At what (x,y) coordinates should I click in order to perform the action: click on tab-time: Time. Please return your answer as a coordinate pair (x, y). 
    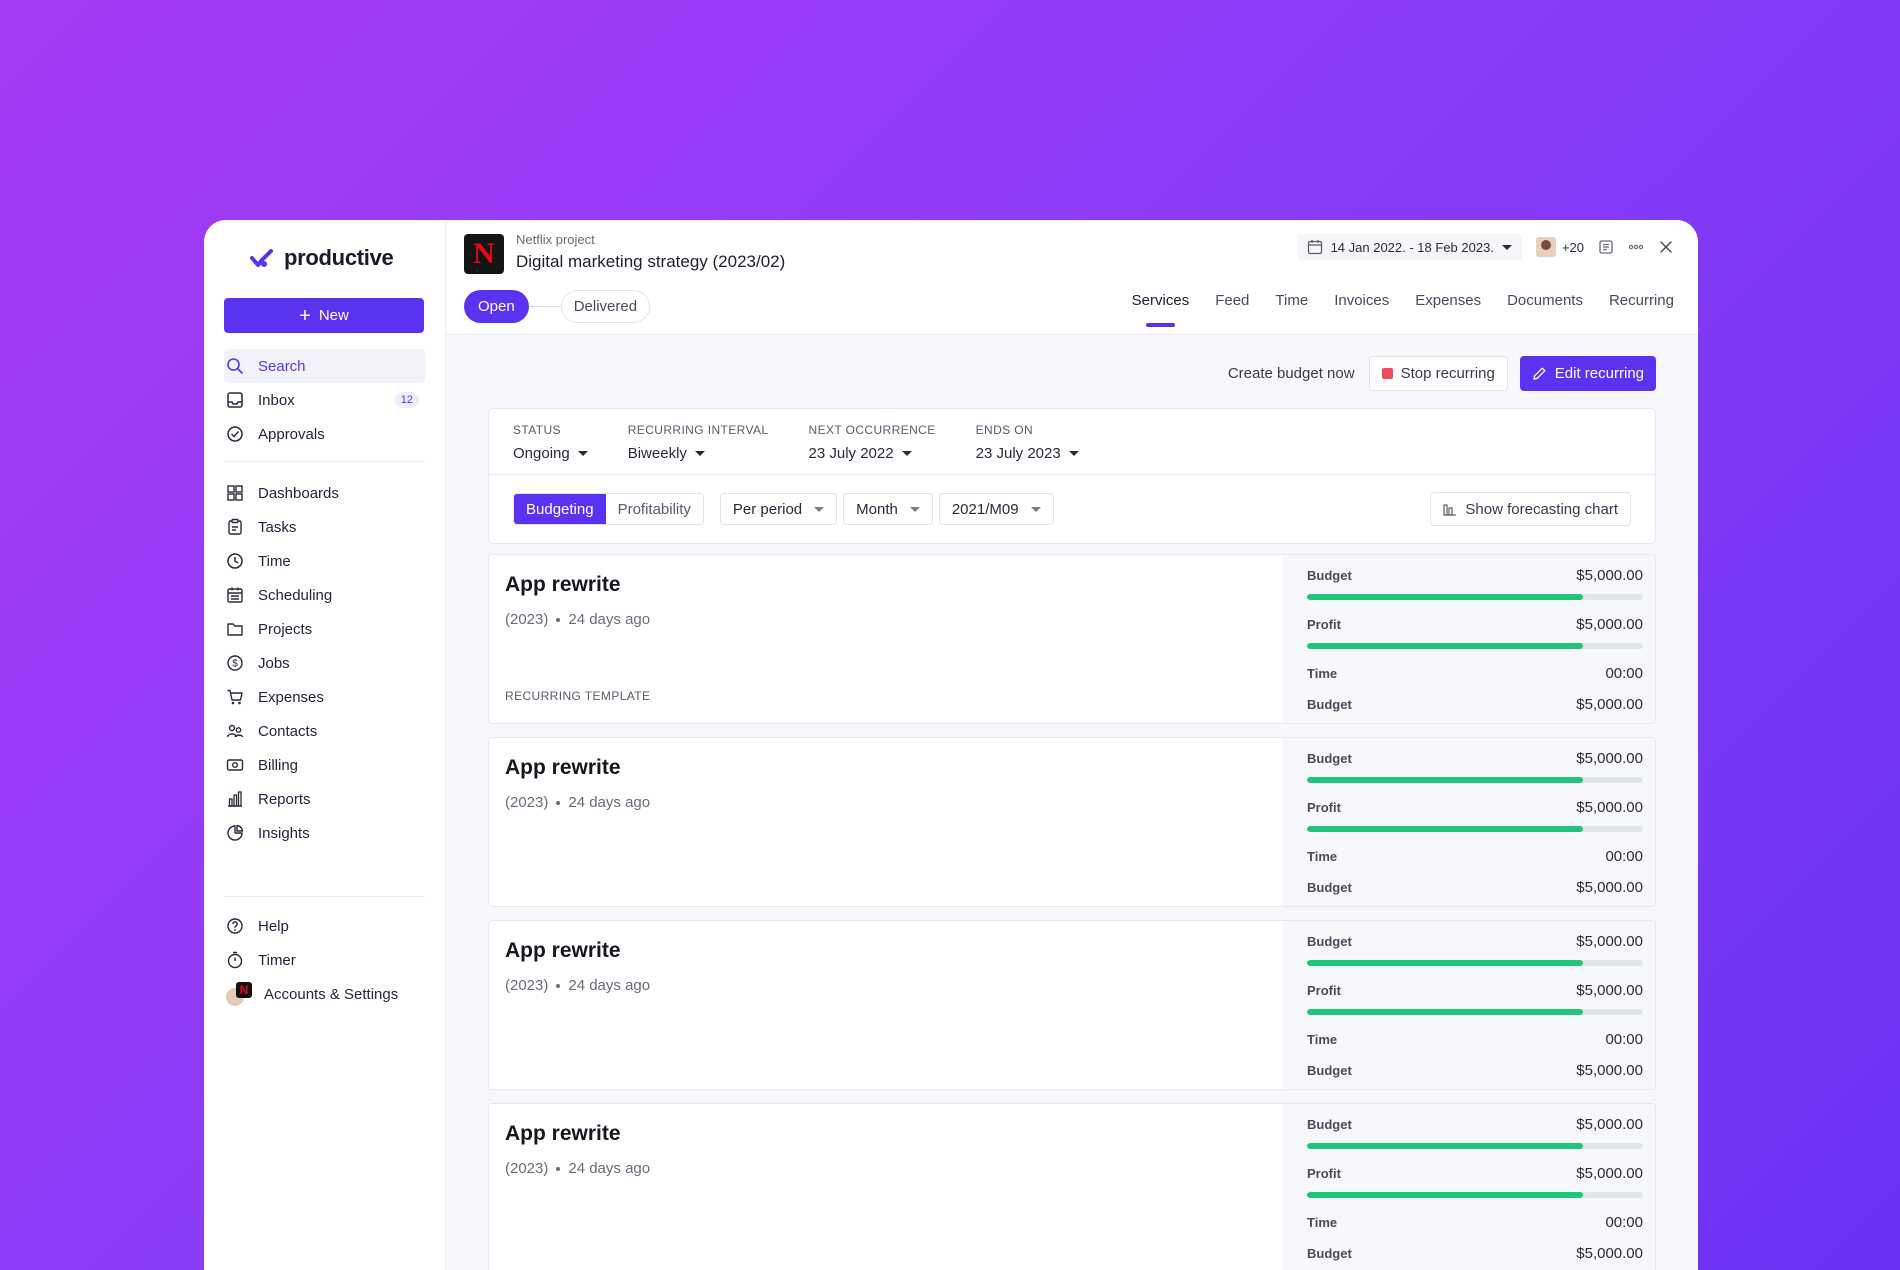
    Looking at the image, I should click on (1291, 309).